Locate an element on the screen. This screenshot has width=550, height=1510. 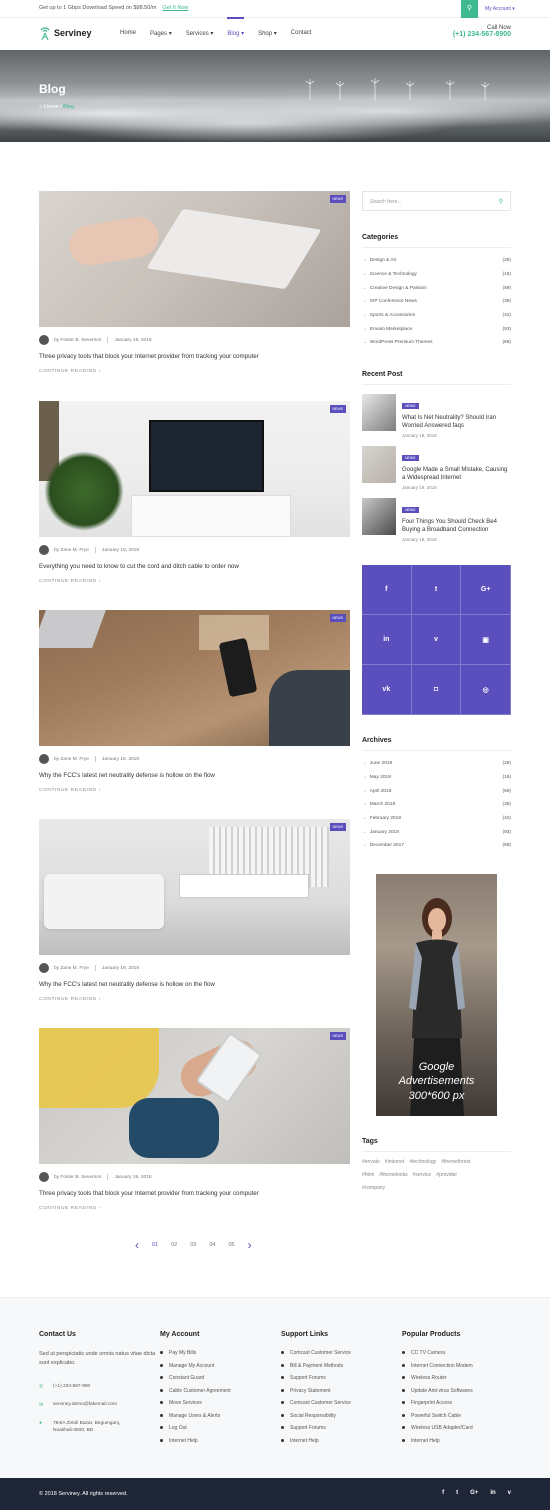
archive-item: → June 2018 (29) is located at coordinates (436, 764).